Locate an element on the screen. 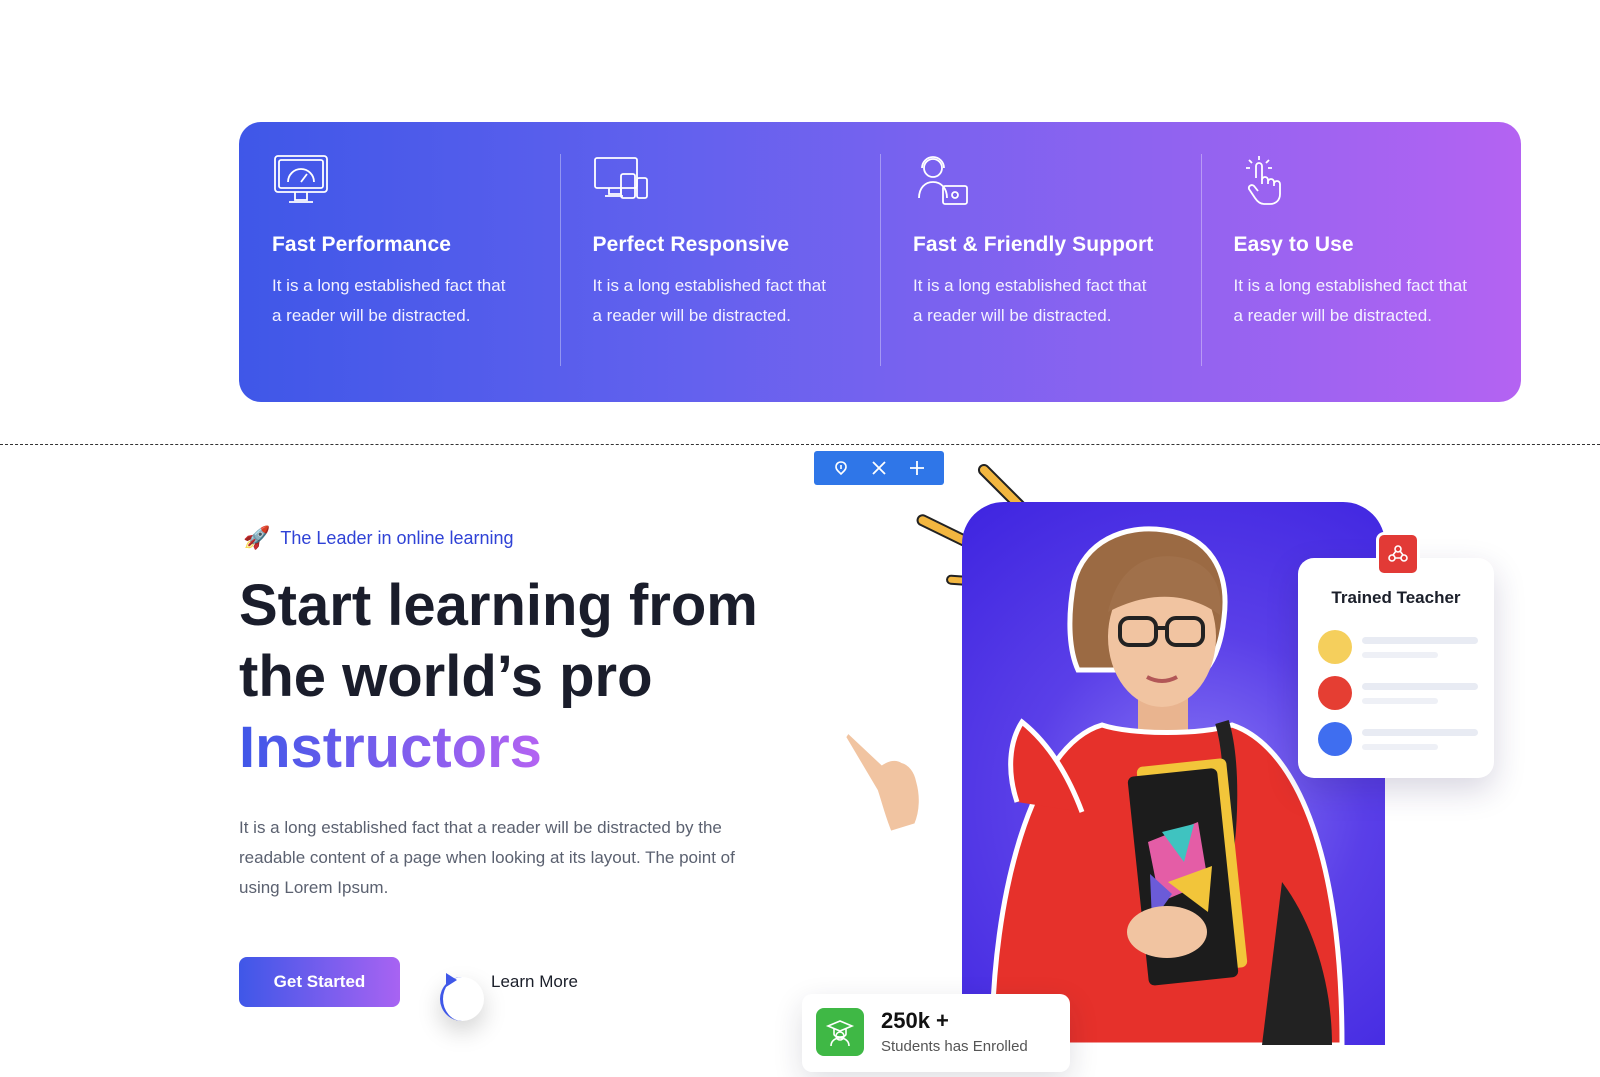  drag-handle-icon is located at coordinates (841, 468).